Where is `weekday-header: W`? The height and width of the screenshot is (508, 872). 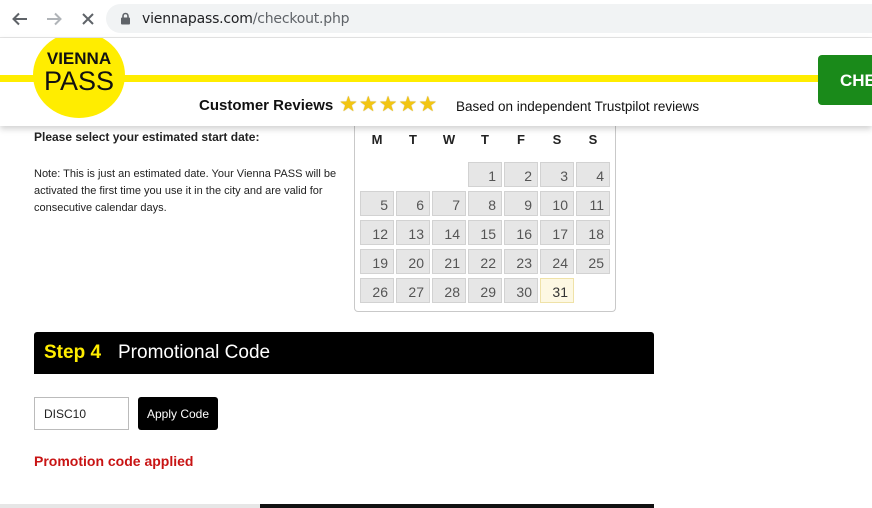
weekday-header: W is located at coordinates (449, 139).